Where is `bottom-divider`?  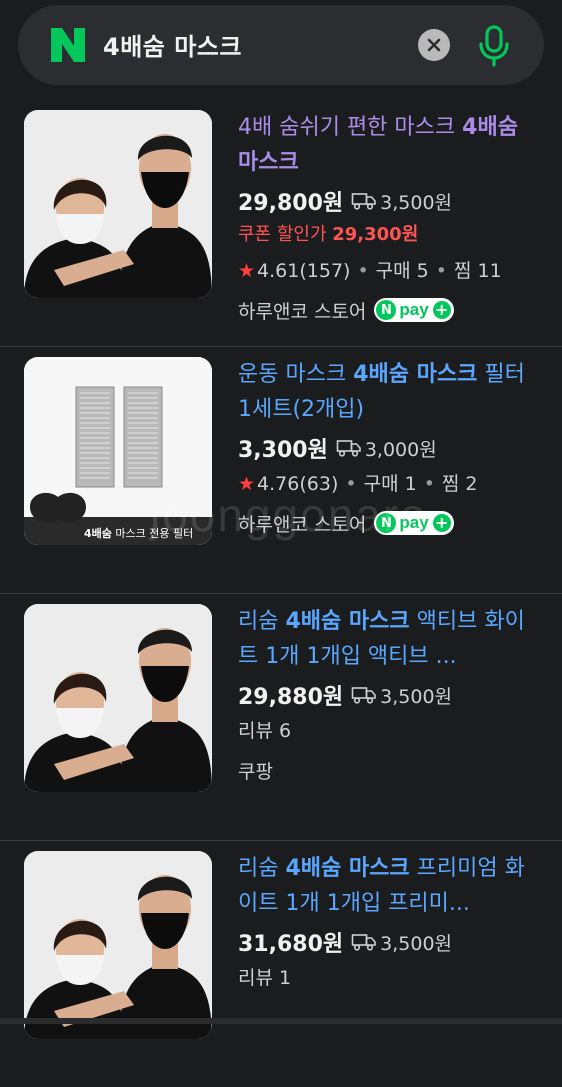 bottom-divider is located at coordinates (281, 1021).